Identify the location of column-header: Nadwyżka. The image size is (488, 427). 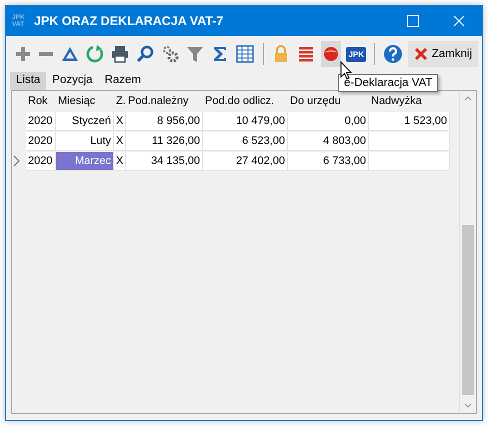
(409, 101).